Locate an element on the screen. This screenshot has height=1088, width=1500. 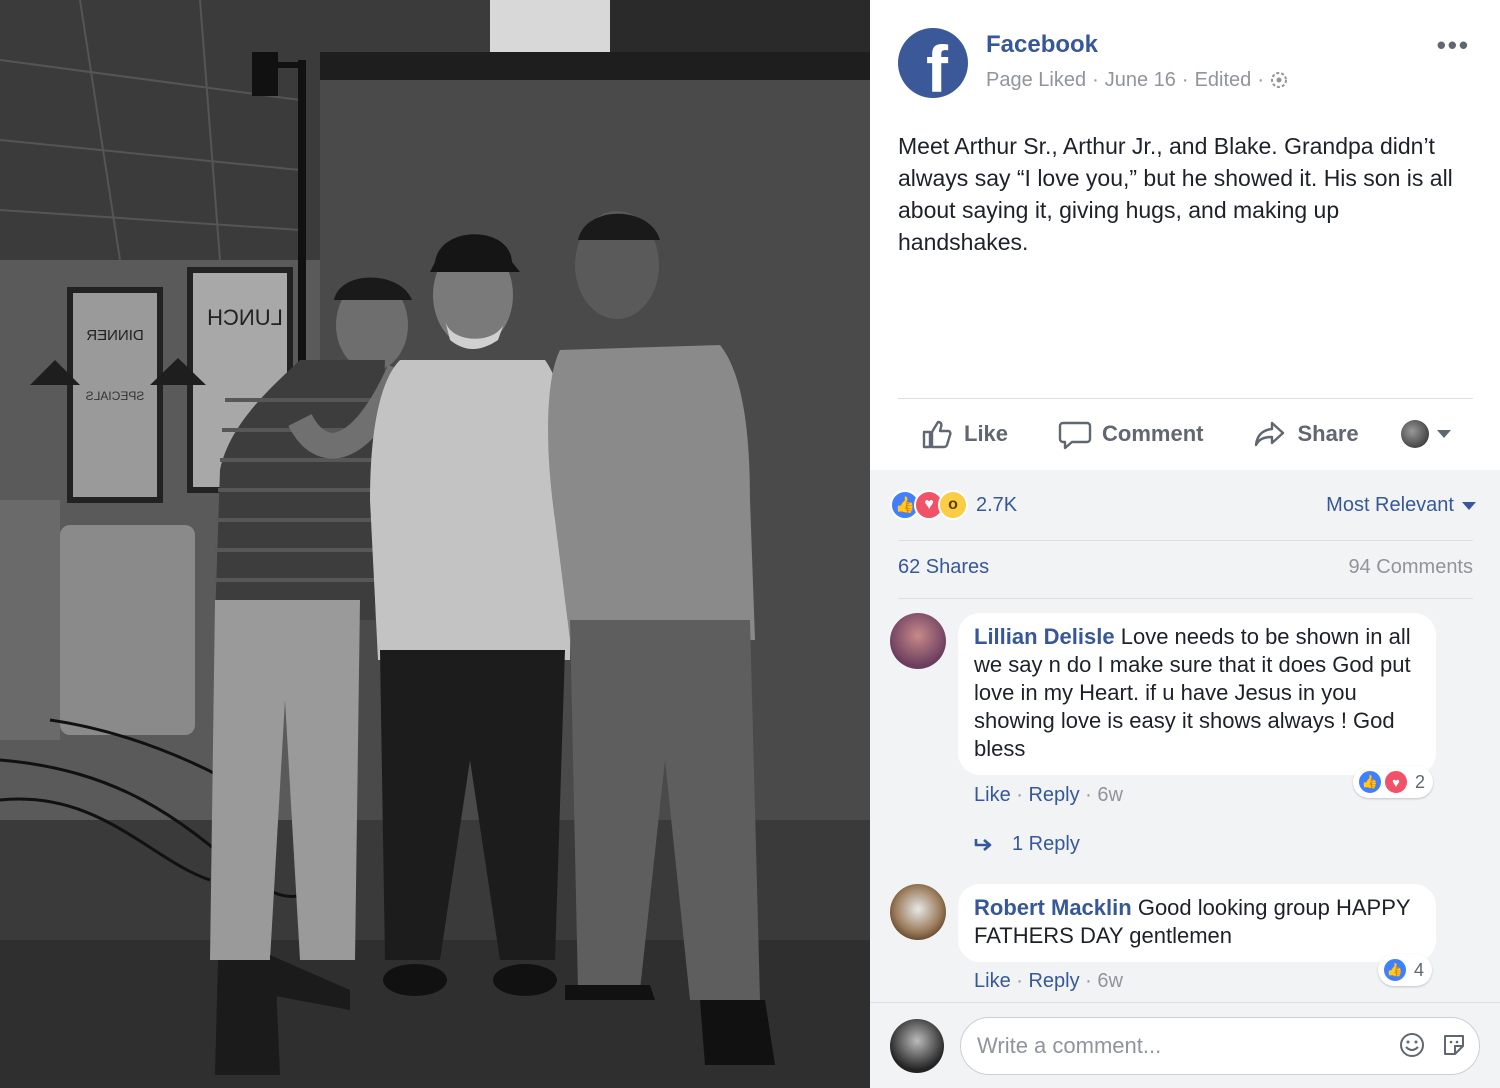
view-replies-link: 1 Reply is located at coordinates (1027, 844).